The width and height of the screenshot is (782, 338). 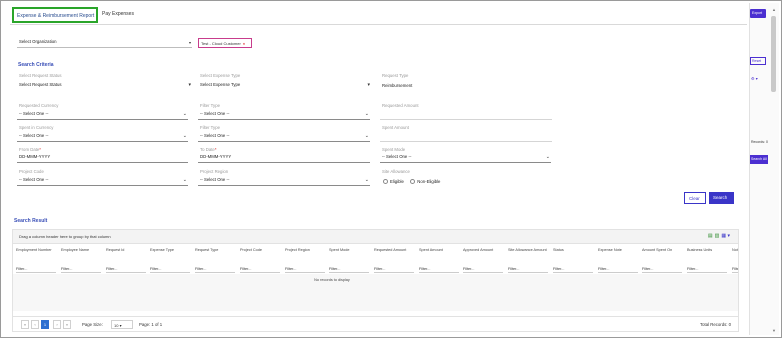 I want to click on requested-currency-select: -- Select One -- ⌄, so click(x=102, y=115).